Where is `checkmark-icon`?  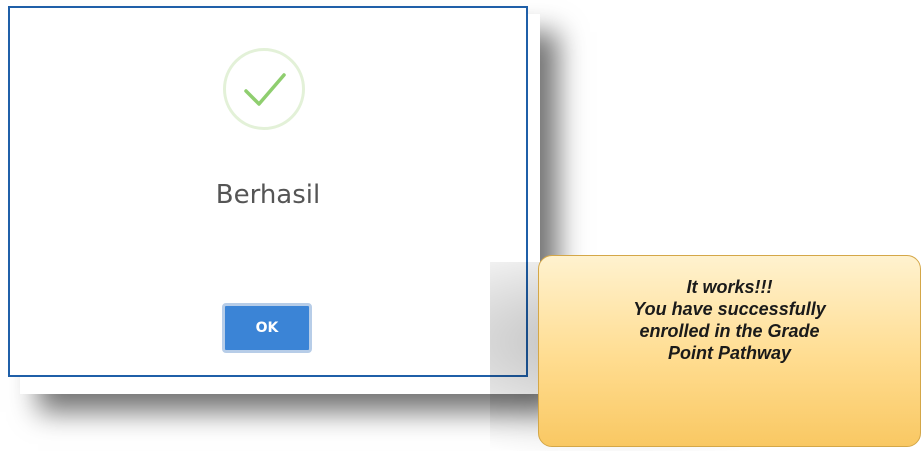 checkmark-icon is located at coordinates (265, 89).